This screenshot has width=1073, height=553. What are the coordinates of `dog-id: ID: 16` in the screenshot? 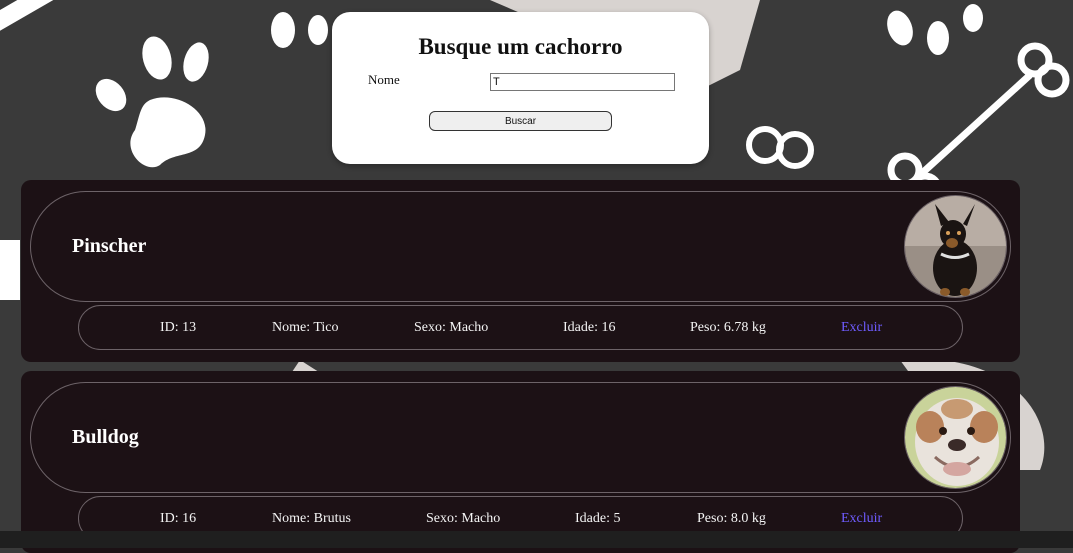 It's located at (178, 518).